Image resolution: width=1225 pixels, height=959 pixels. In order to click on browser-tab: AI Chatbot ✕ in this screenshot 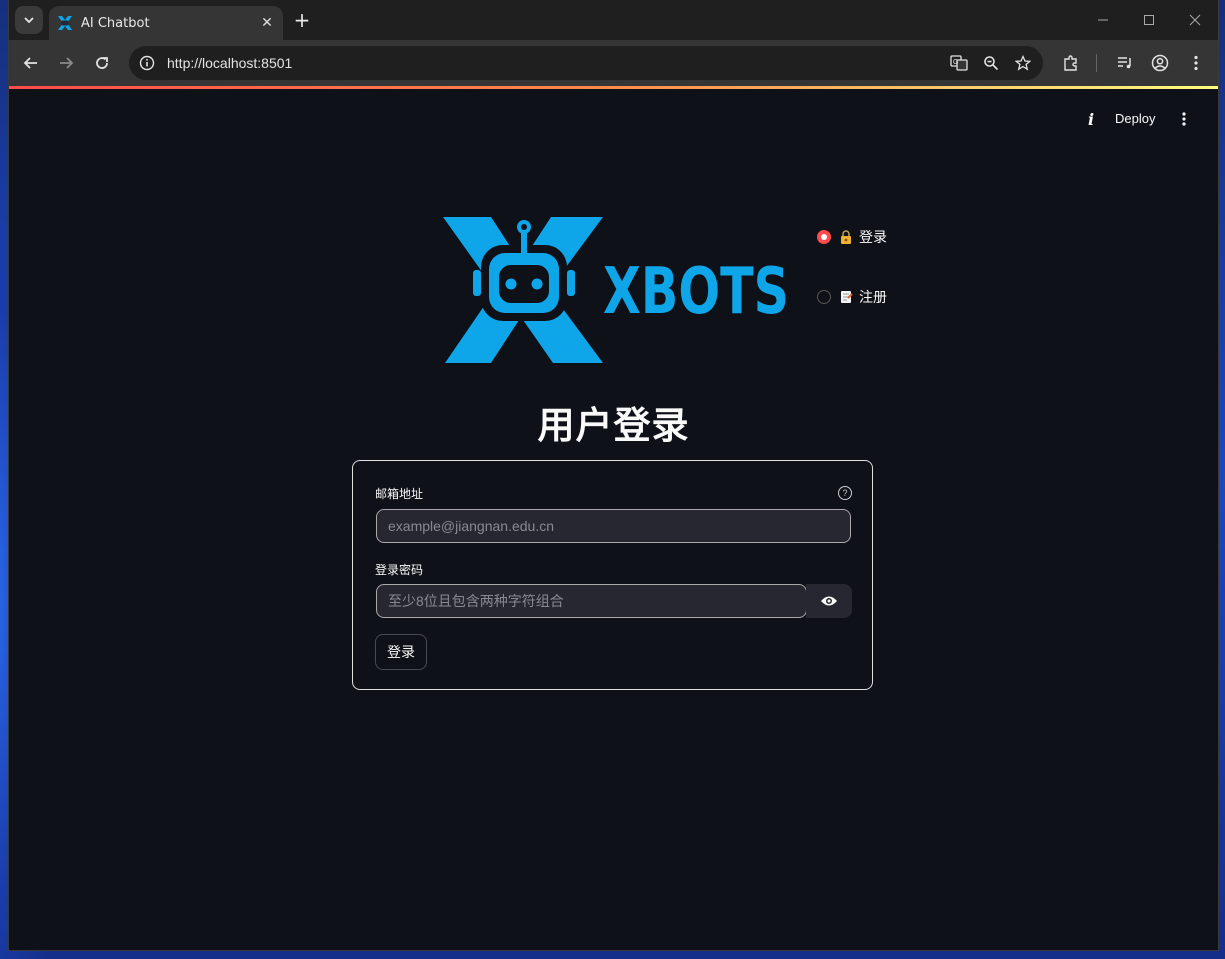, I will do `click(166, 23)`.